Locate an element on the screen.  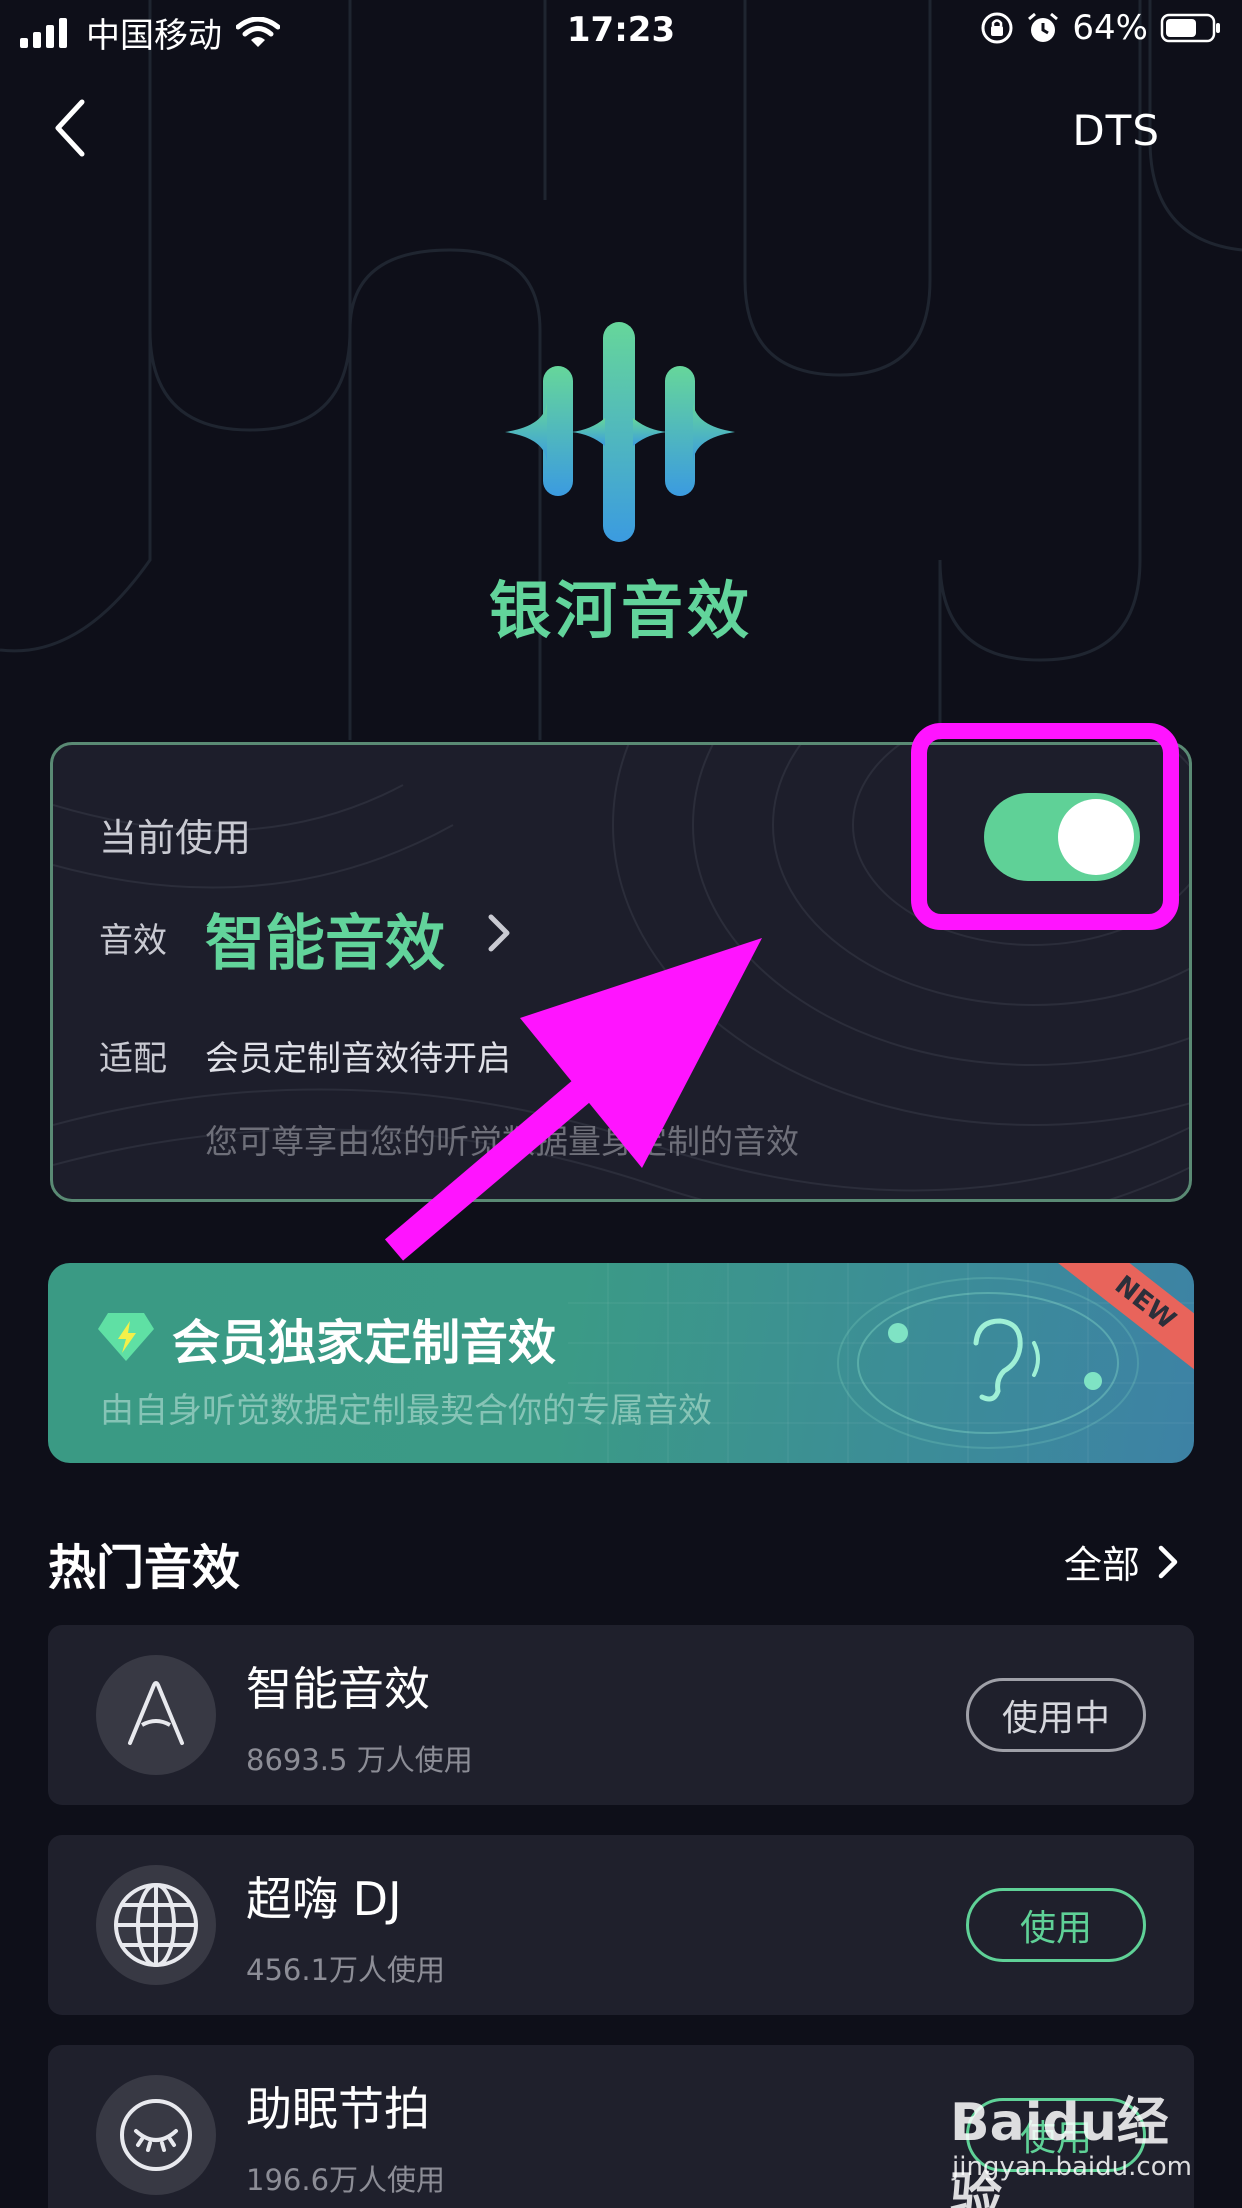
vip-subtitle: 由自身听觉数据定制最契合你的专属音效 is located at coordinates (406, 1411).